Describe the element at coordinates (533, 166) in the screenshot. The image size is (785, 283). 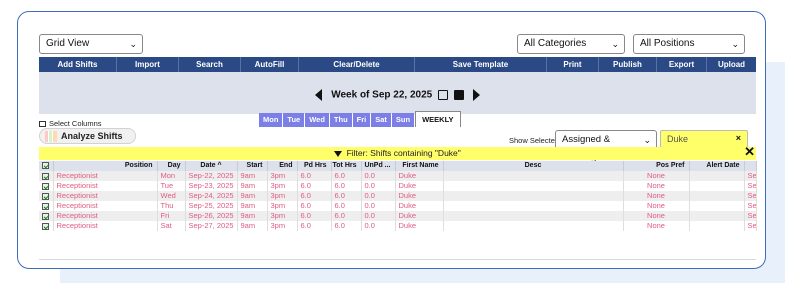
I see `header-desc: Desc` at that location.